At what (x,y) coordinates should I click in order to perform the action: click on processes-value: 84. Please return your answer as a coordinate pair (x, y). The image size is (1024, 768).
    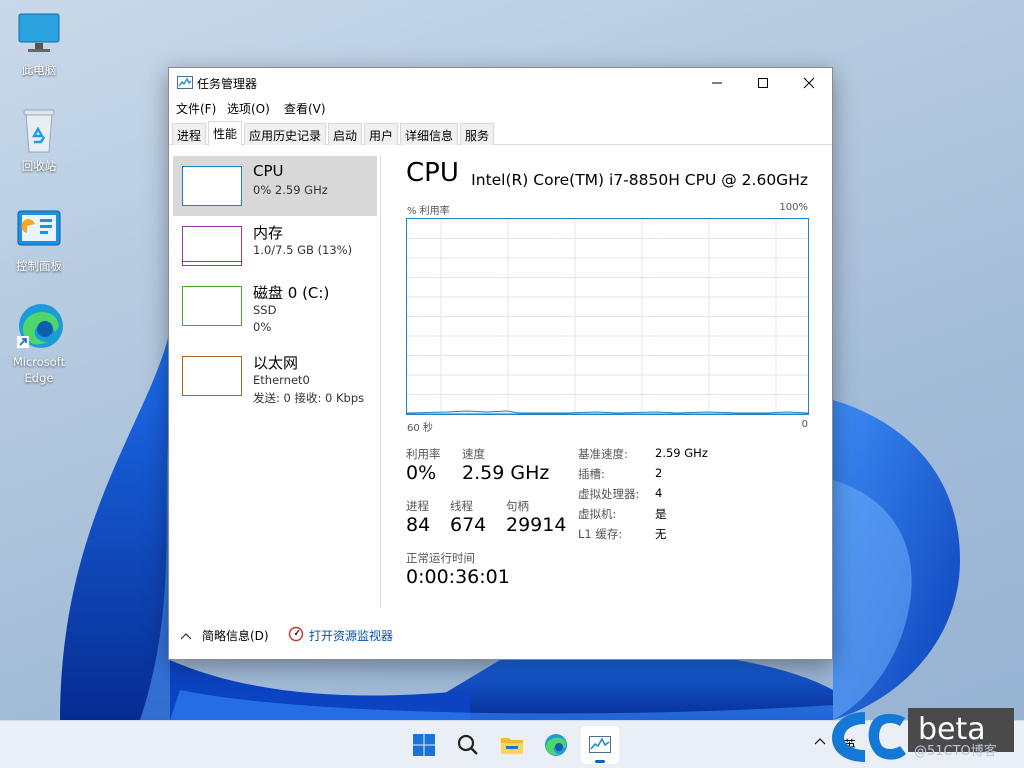
    Looking at the image, I should click on (418, 525).